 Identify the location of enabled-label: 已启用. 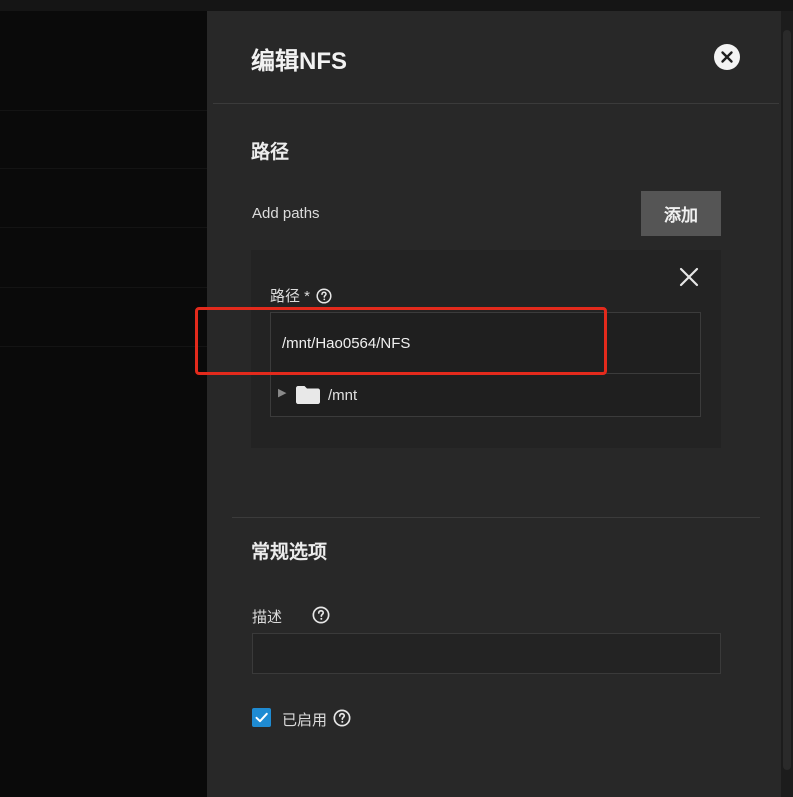
(305, 720).